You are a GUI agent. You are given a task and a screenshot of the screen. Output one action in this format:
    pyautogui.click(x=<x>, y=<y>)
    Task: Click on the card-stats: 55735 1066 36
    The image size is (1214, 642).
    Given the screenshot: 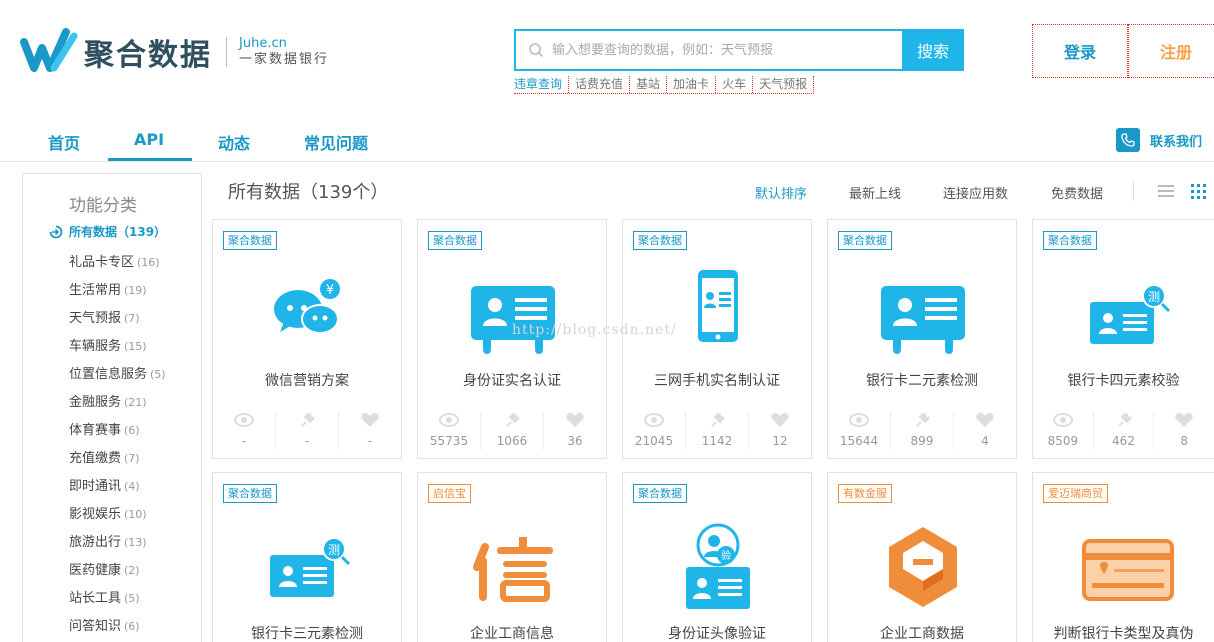 What is the action you would take?
    pyautogui.click(x=512, y=431)
    